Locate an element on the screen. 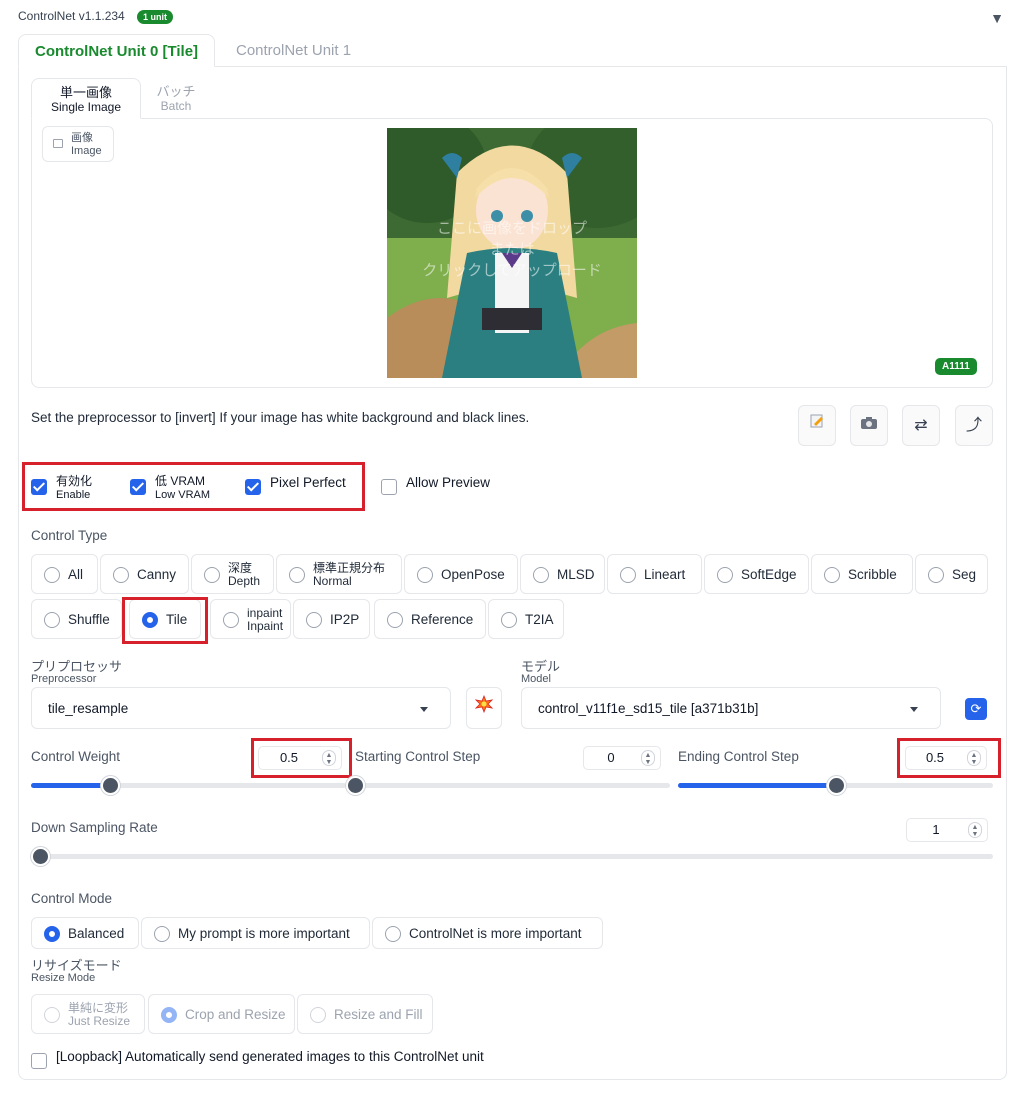 The height and width of the screenshot is (1098, 1024). radio-label-ja: inpaint is located at coordinates (265, 613).